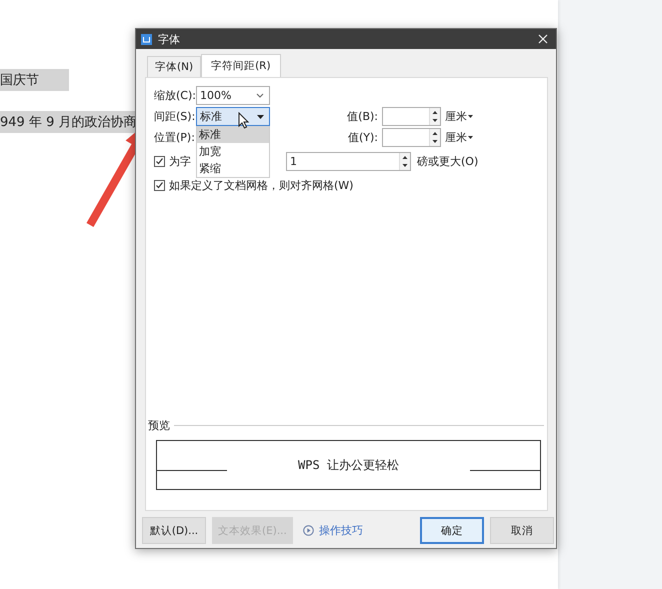 The width and height of the screenshot is (662, 589). What do you see at coordinates (260, 95) in the screenshot?
I see `chevron-icon` at bounding box center [260, 95].